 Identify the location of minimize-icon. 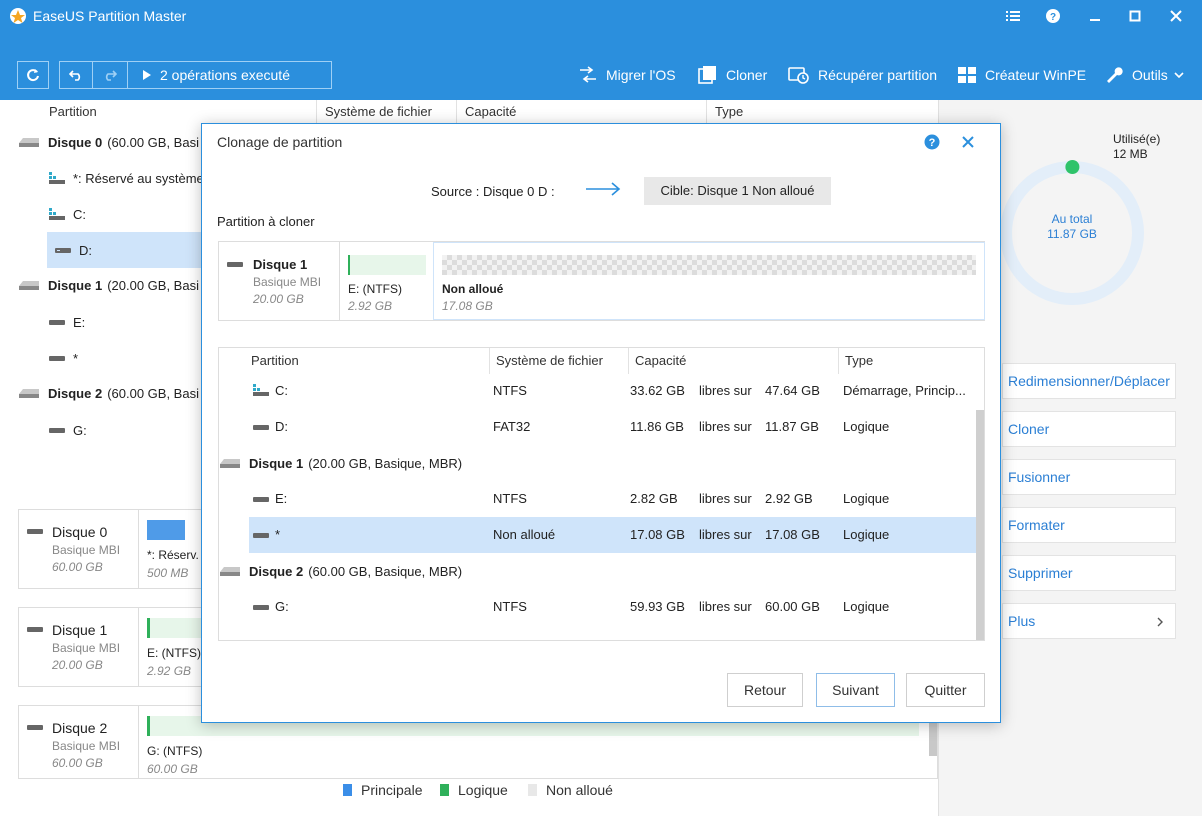
(1095, 16).